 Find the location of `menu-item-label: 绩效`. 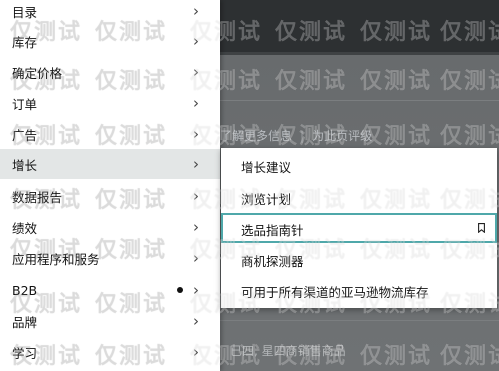

menu-item-label: 绩效 is located at coordinates (25, 228).